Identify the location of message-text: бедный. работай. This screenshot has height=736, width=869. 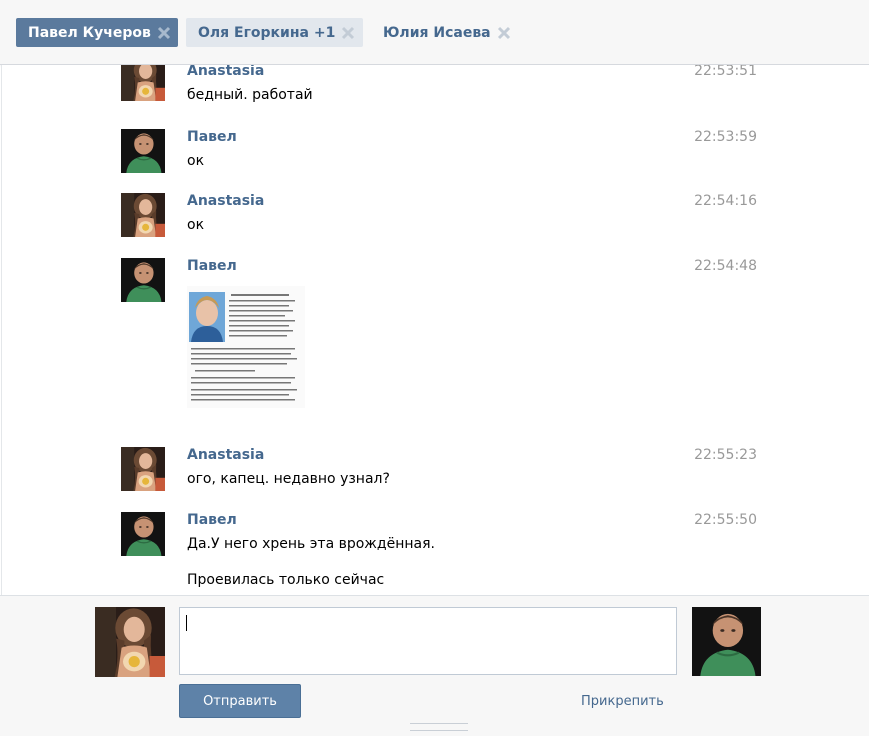
(250, 95).